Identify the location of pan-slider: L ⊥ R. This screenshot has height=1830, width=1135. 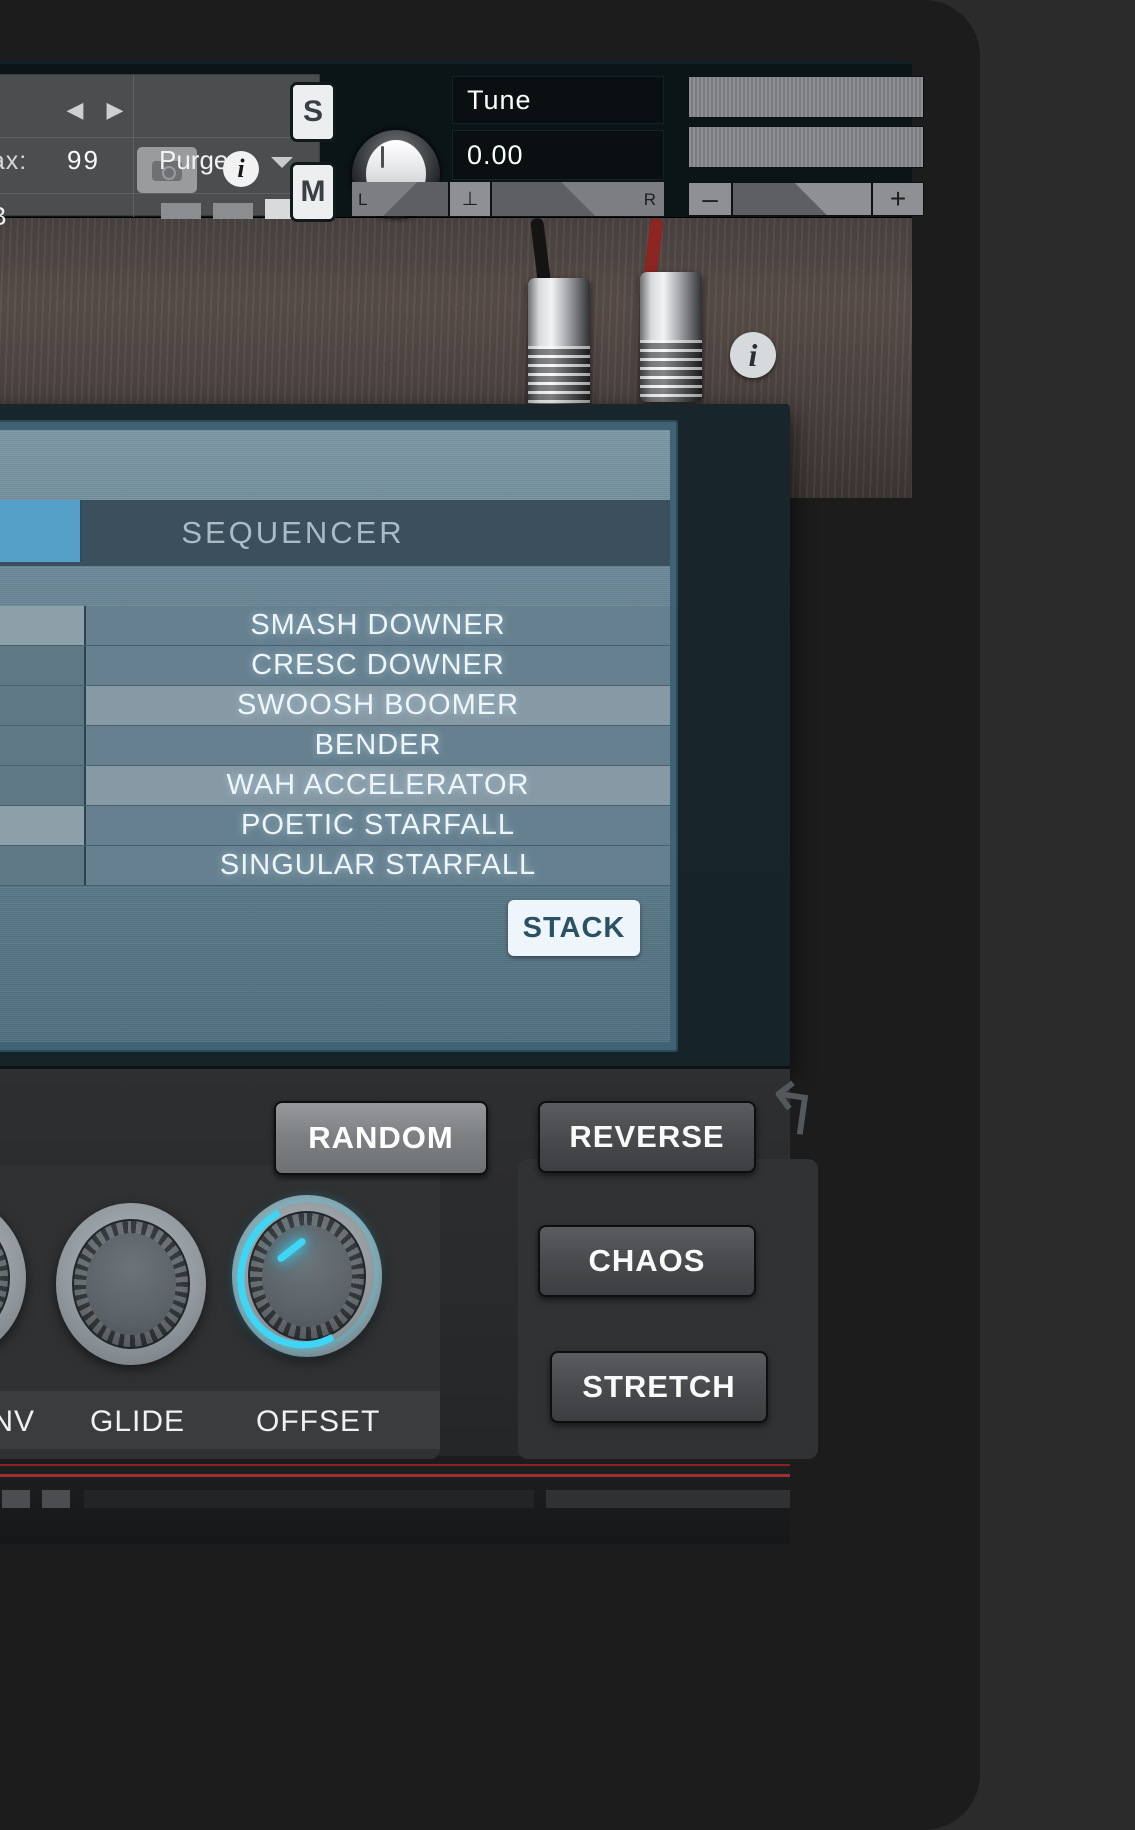
(508, 199).